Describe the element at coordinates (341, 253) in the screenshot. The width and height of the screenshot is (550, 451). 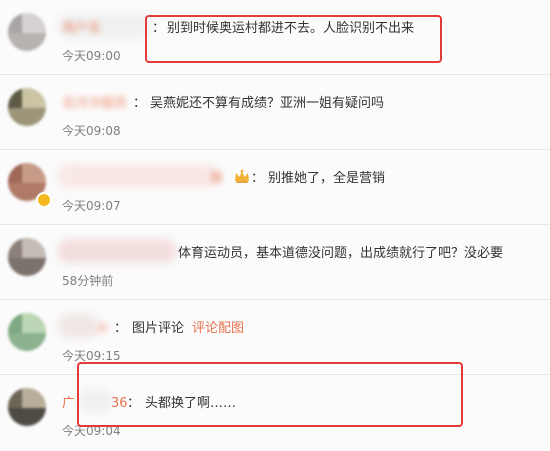
I see `comment-text: 体育运动员，基本道德没问题，出成绩就行了吧？没必要` at that location.